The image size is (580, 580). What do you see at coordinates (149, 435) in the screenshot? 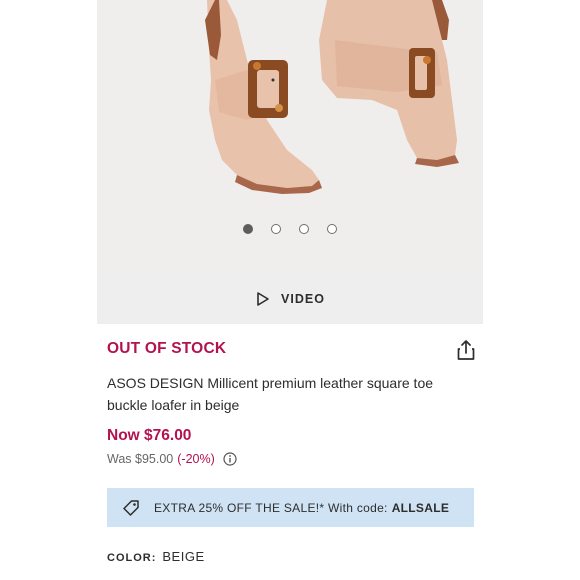
I see `current-price: Now $76.00` at bounding box center [149, 435].